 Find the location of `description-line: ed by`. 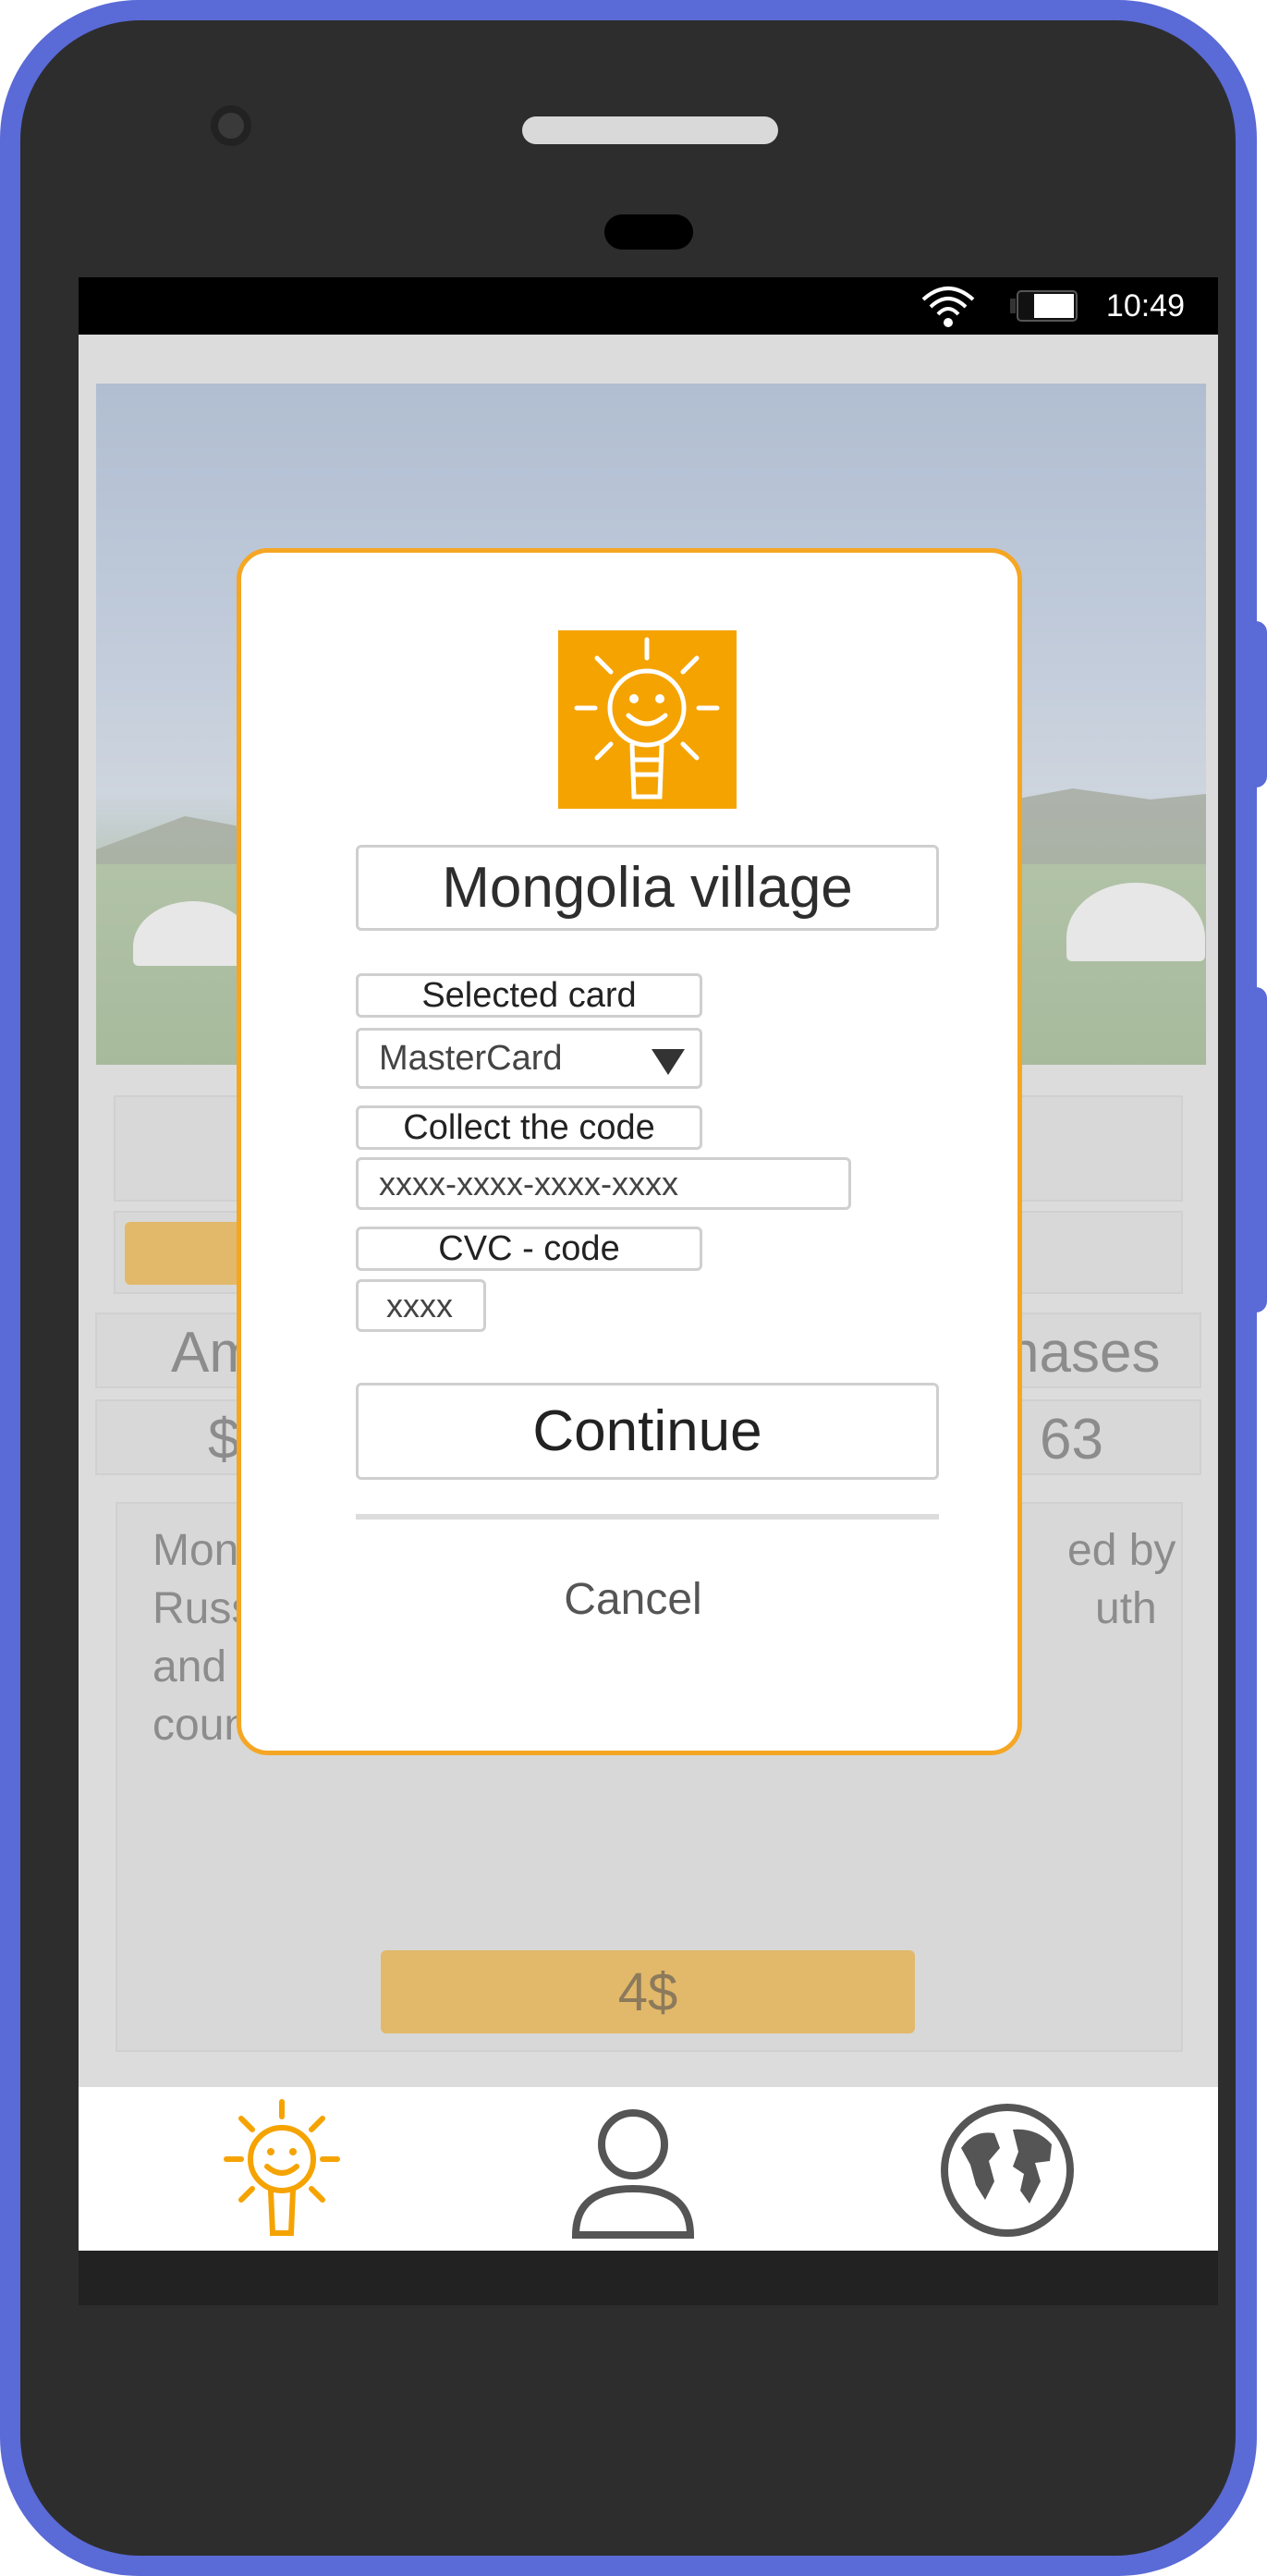

description-line: ed by is located at coordinates (1121, 1550).